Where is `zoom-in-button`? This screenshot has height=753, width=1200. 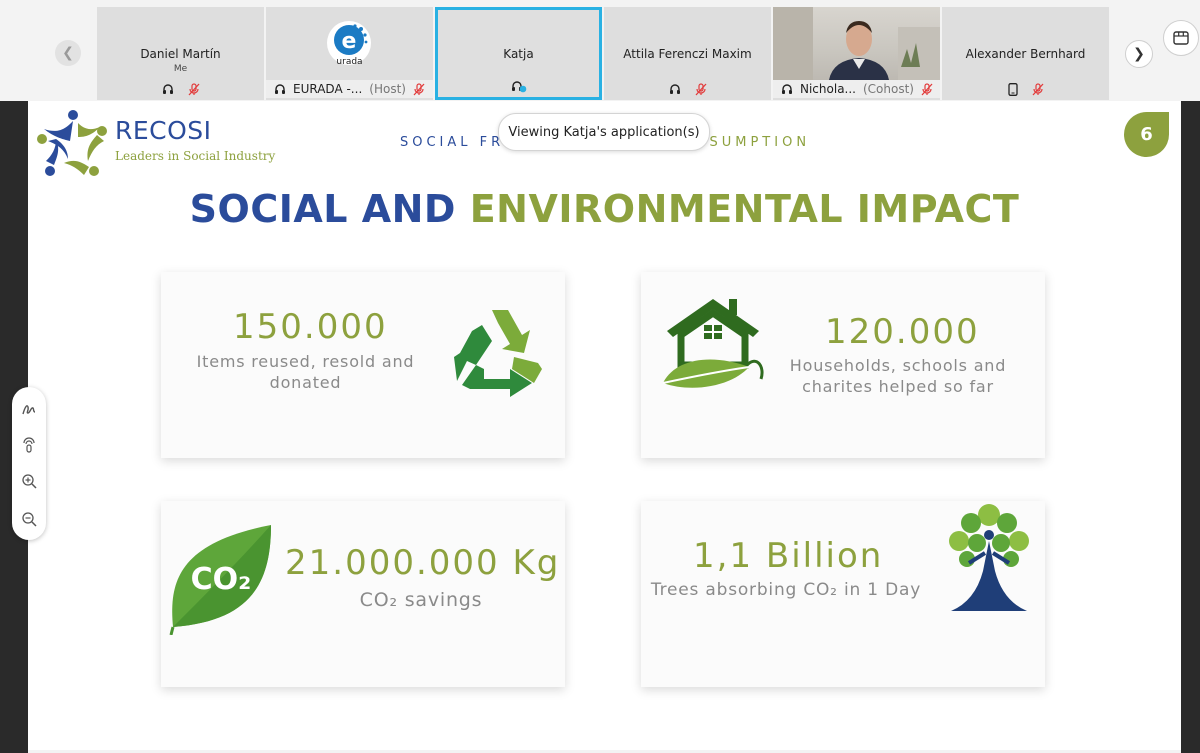
zoom-in-button is located at coordinates (29, 481).